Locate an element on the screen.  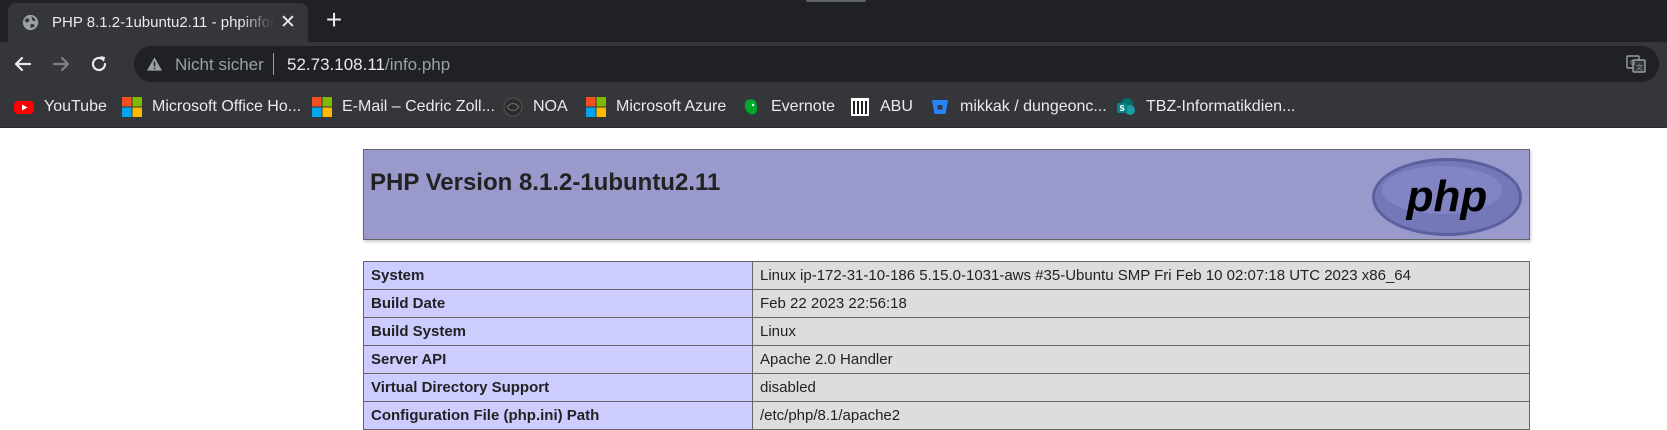
url-path: /info.php is located at coordinates (418, 64).